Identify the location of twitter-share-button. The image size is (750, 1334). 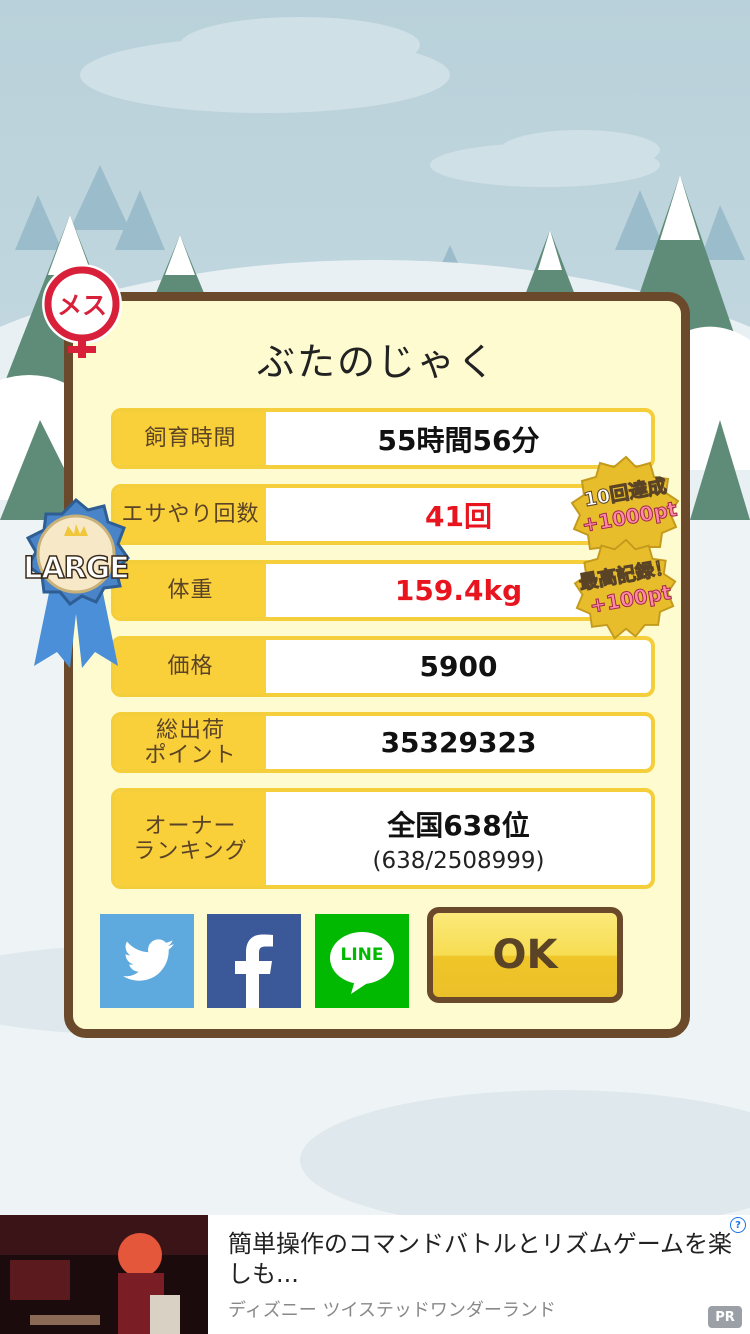
(147, 961).